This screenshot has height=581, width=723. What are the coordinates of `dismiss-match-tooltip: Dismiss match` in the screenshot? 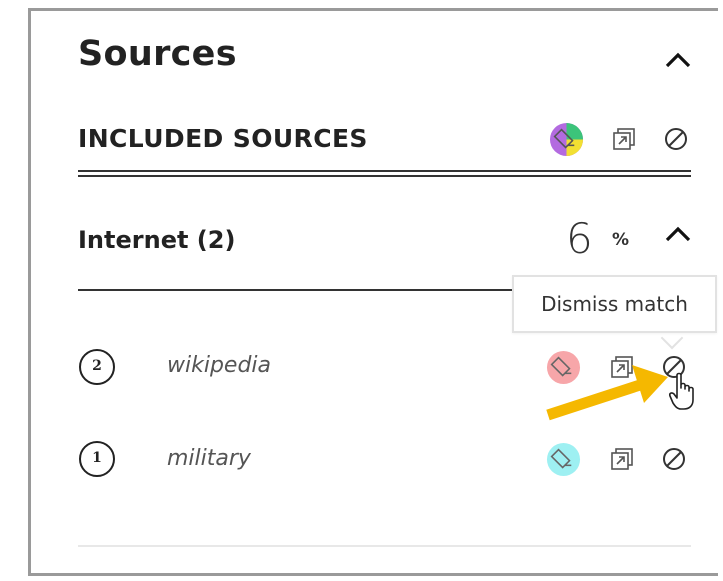 It's located at (614, 304).